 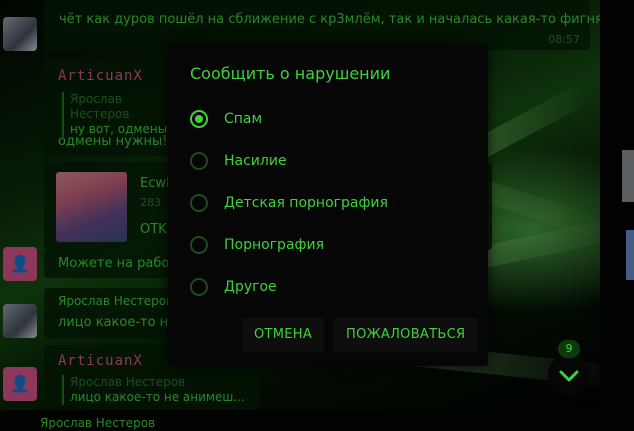 What do you see at coordinates (255, 161) in the screenshot?
I see `option-label: Насилие` at bounding box center [255, 161].